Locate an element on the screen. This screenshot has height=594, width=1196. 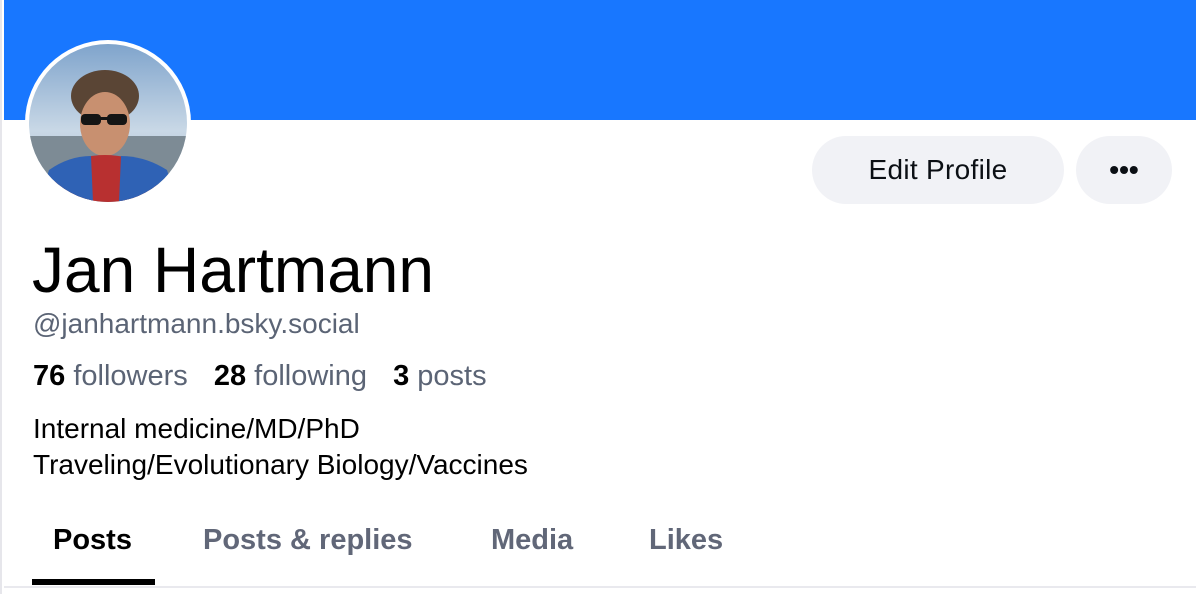
avatar-photo is located at coordinates (108, 123).